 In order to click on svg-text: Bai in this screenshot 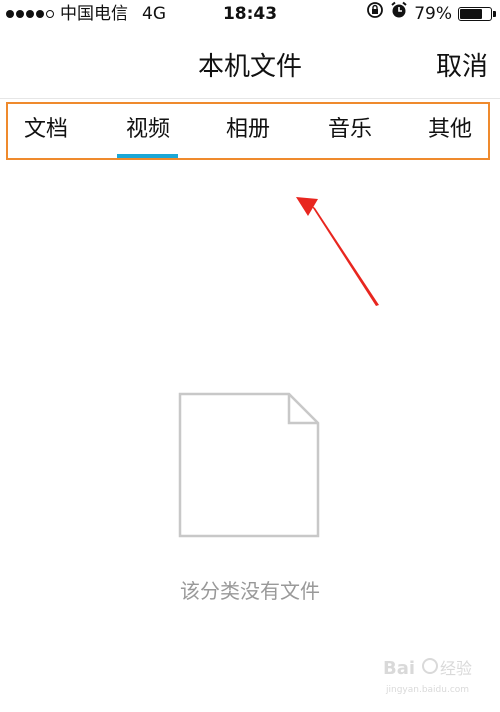, I will do `click(399, 668)`.